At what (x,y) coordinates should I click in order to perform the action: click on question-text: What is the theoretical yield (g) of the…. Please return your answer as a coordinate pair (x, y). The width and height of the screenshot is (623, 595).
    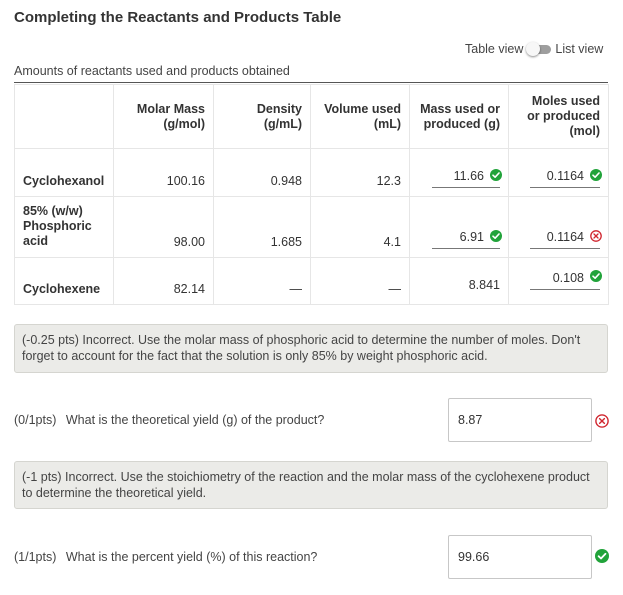
    Looking at the image, I should click on (195, 420).